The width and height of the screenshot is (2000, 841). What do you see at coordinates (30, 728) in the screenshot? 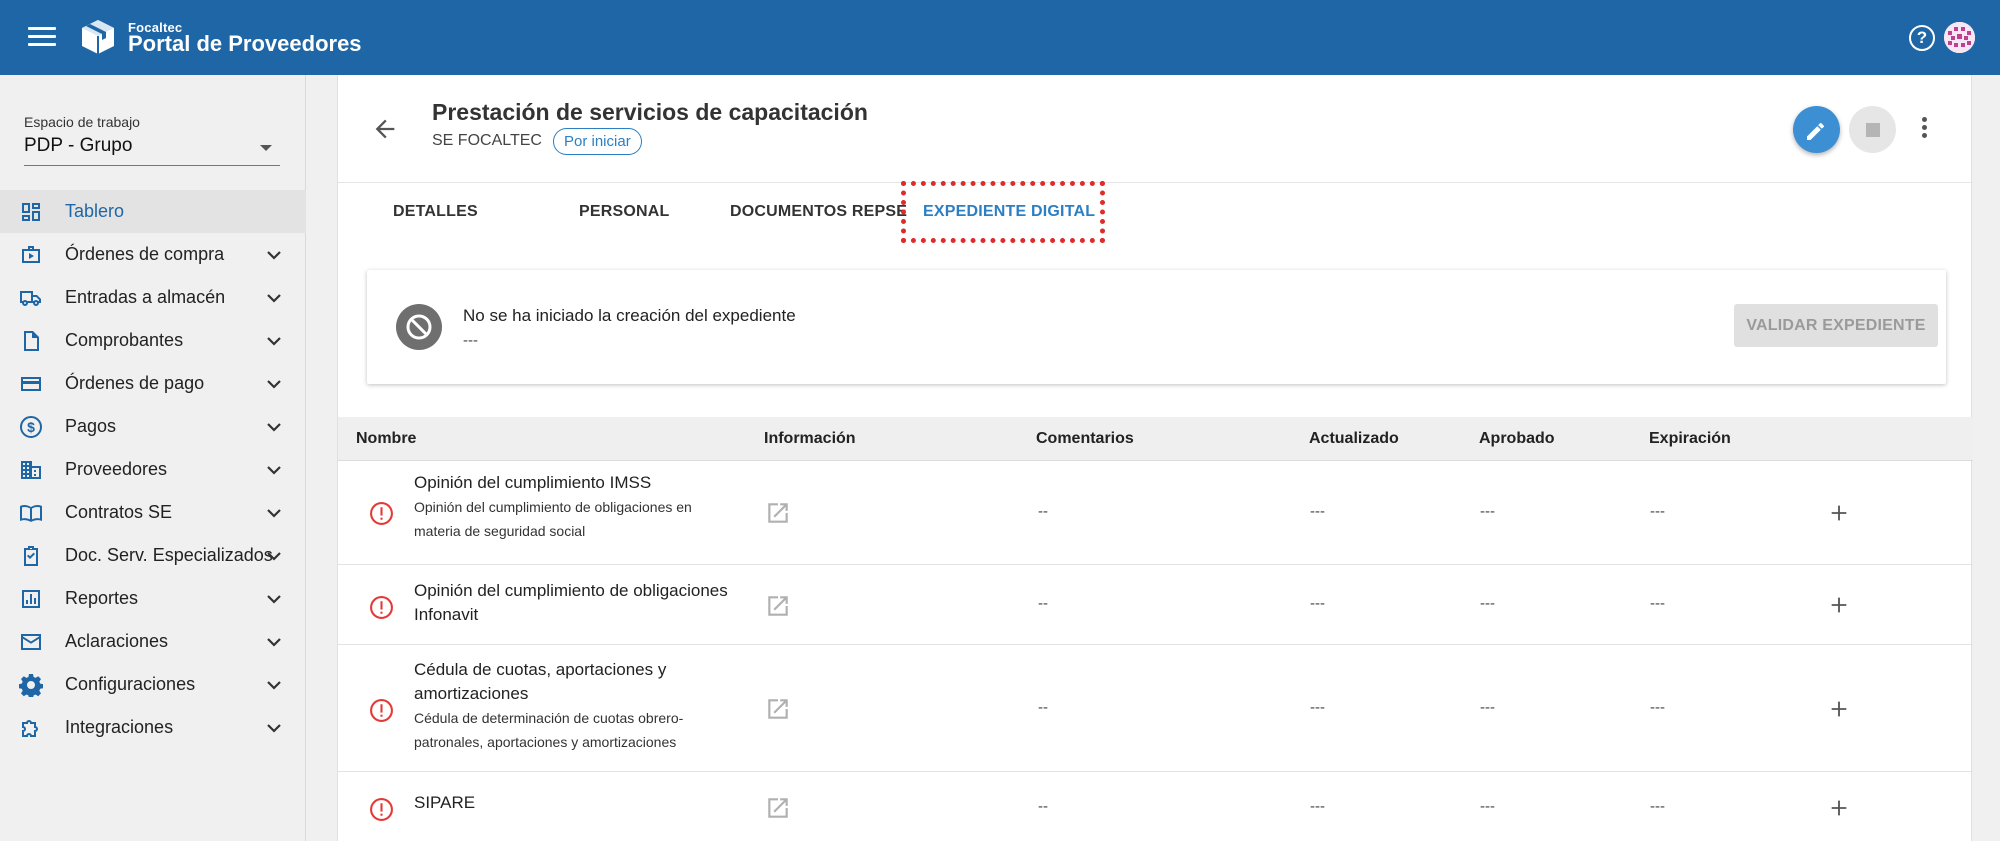
I see `puzzle-icon` at bounding box center [30, 728].